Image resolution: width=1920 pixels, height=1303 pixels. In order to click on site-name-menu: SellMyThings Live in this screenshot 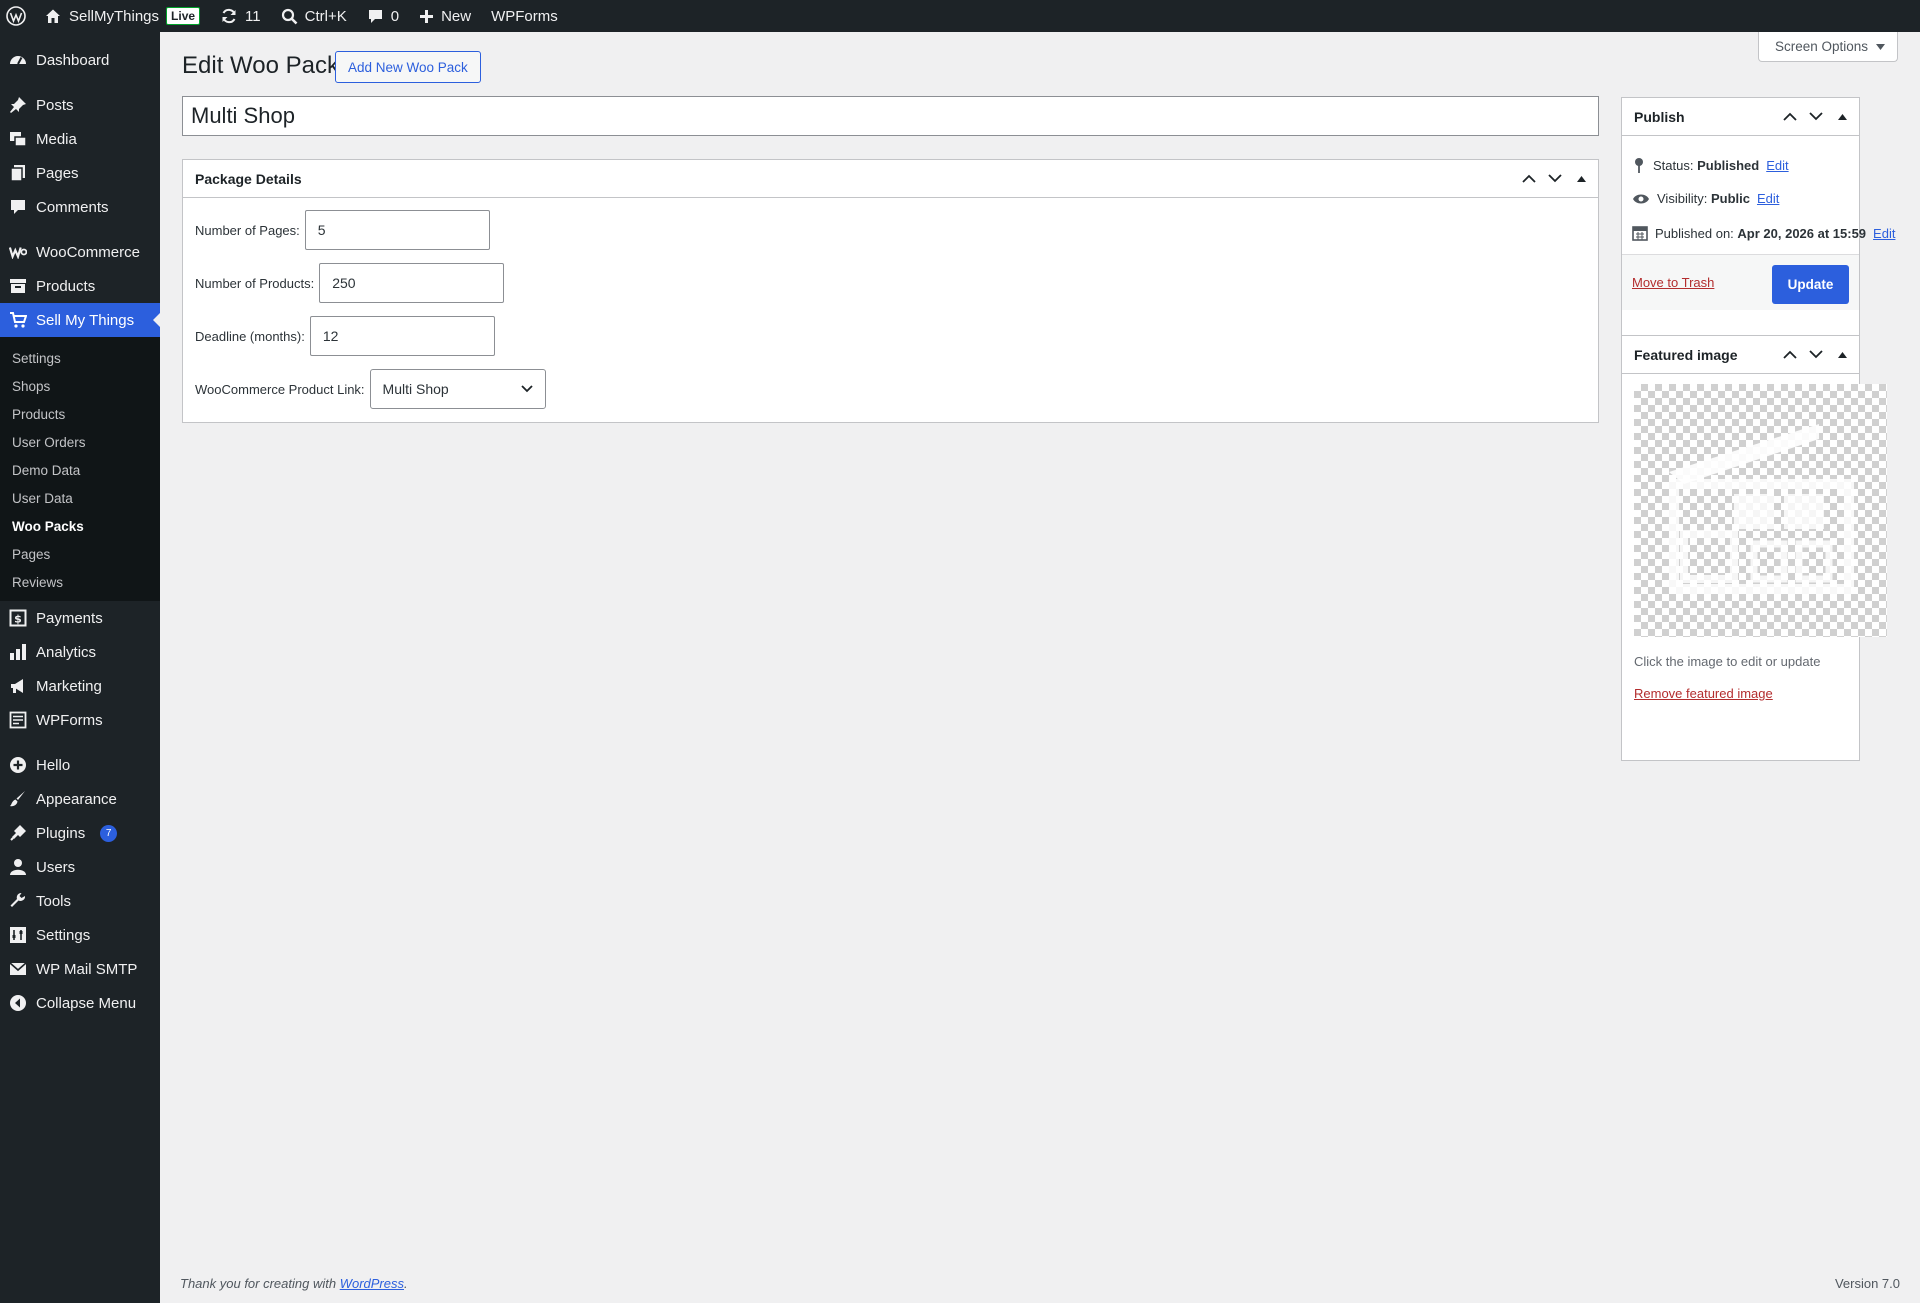, I will do `click(122, 16)`.